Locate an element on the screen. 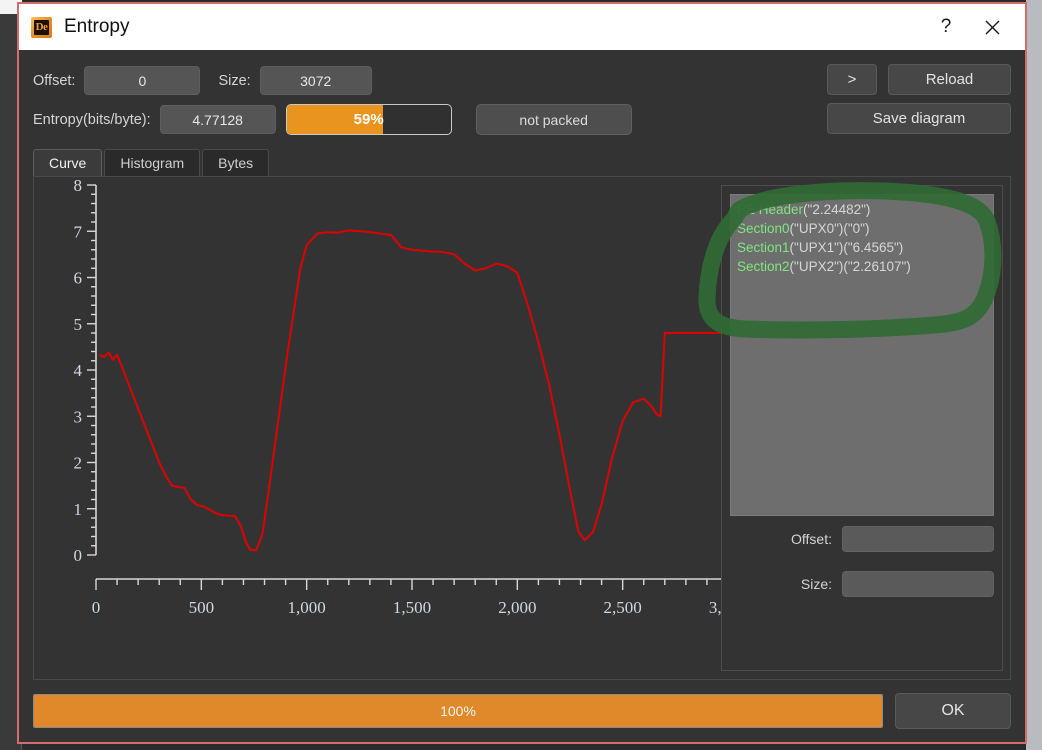  background-window-right is located at coordinates (1034, 375).